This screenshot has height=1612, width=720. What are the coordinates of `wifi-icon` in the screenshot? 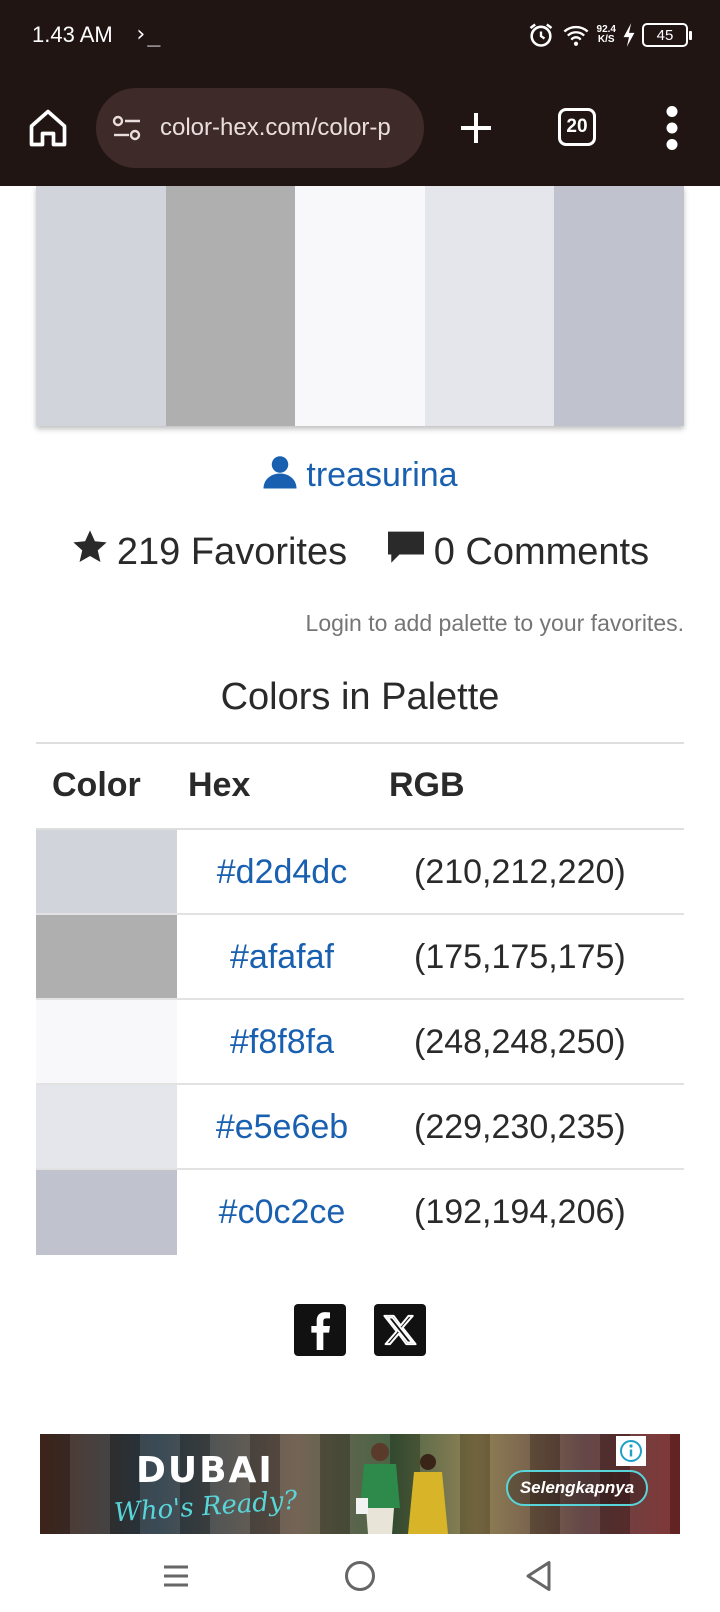 It's located at (575, 35).